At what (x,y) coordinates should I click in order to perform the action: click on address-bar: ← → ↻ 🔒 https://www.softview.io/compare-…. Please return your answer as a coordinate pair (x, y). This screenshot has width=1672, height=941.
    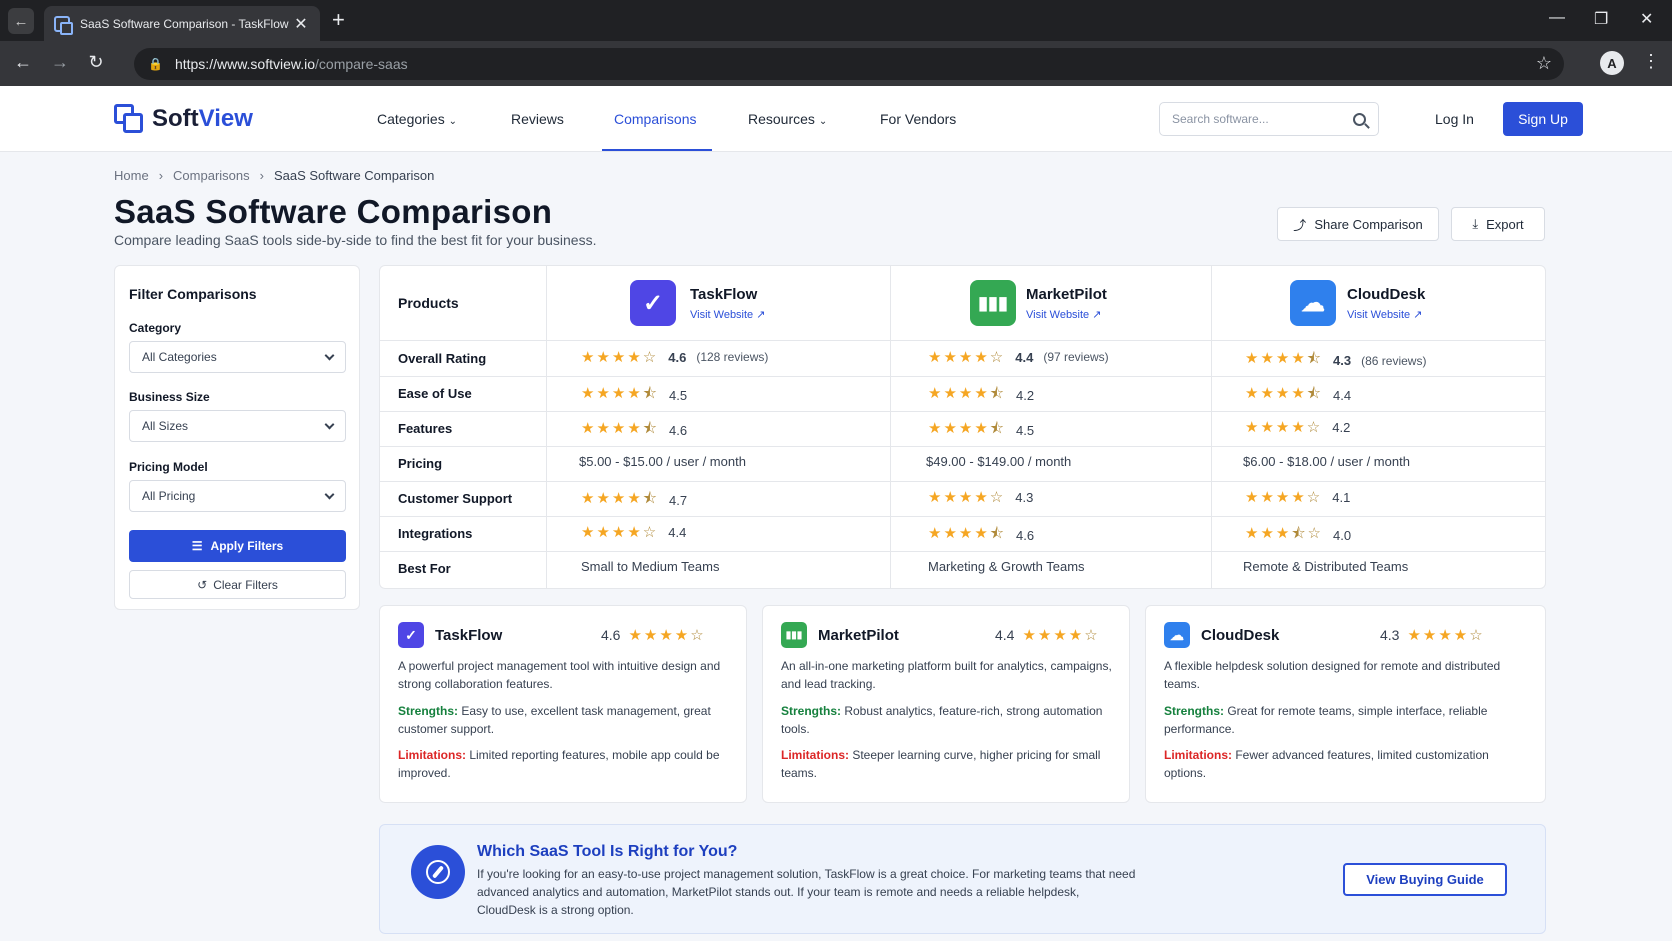
    Looking at the image, I should click on (836, 63).